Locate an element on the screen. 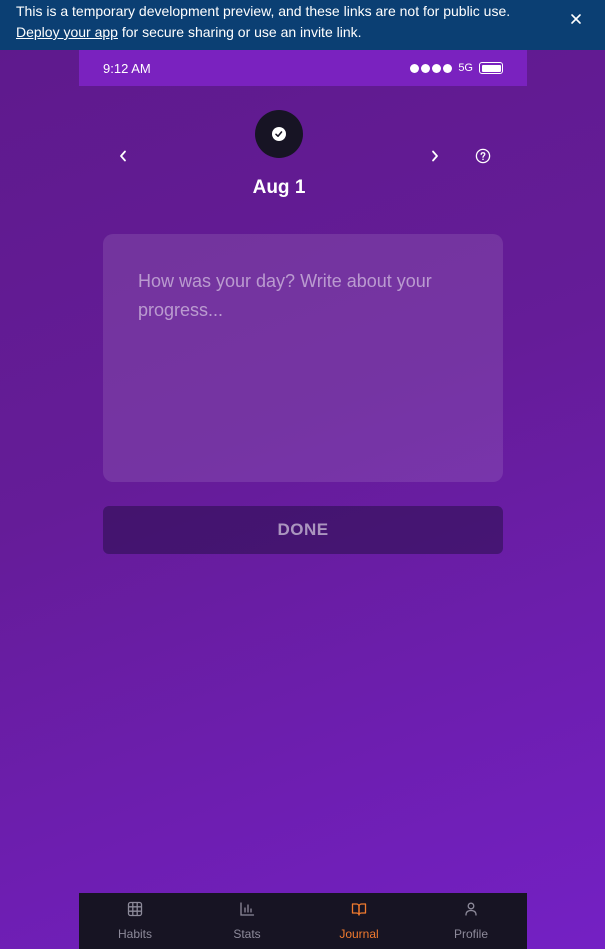 Image resolution: width=605 pixels, height=949 pixels. chevron-right-icon is located at coordinates (435, 156).